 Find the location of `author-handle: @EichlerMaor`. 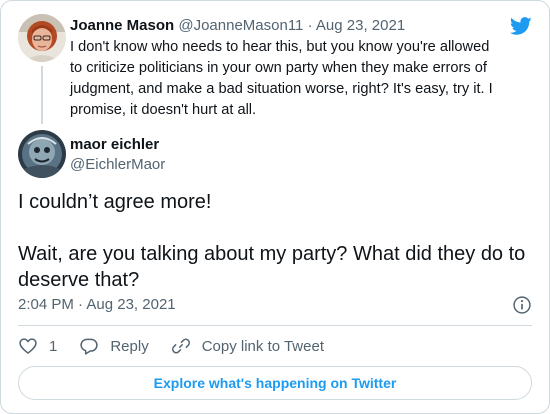

author-handle: @EichlerMaor is located at coordinates (117, 165).